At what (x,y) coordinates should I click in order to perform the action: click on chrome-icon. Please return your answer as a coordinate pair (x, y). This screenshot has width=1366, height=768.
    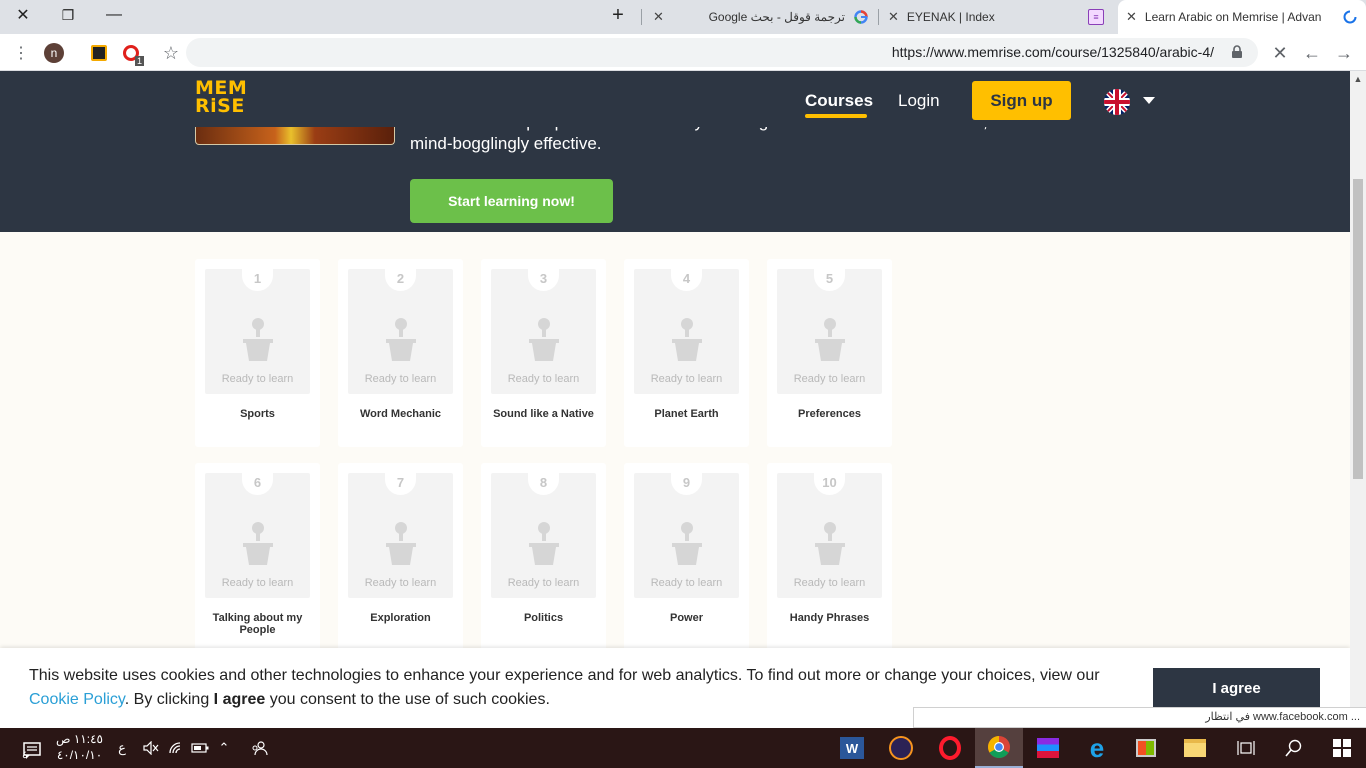
    Looking at the image, I should click on (999, 747).